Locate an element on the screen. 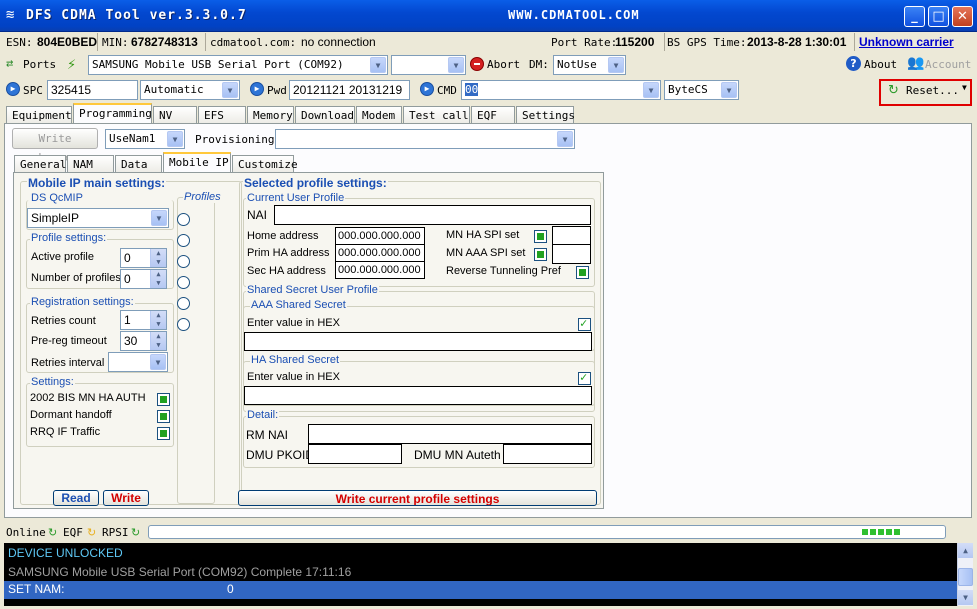  dmu-mn-auteth-input is located at coordinates (547, 454).